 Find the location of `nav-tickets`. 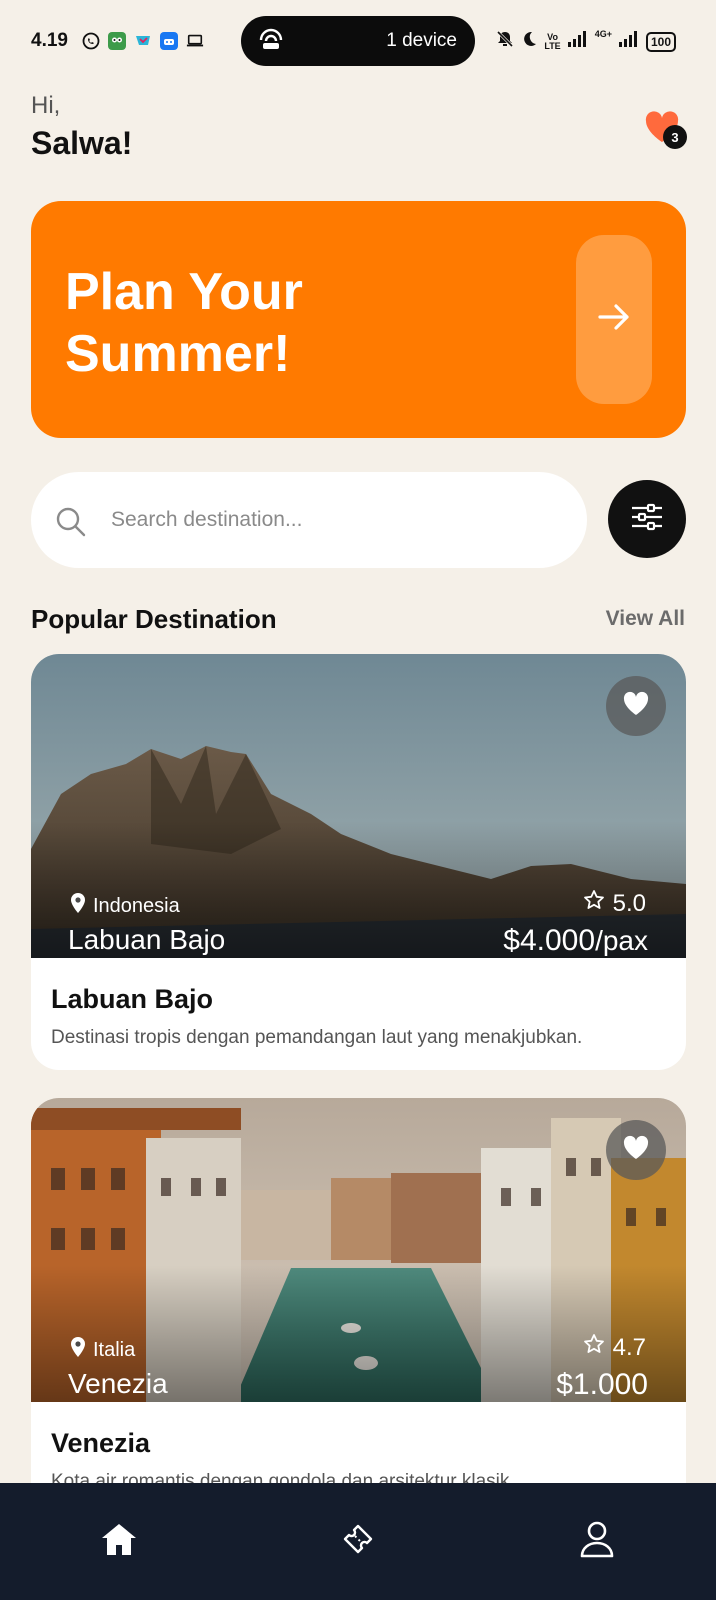

nav-tickets is located at coordinates (358, 1541).